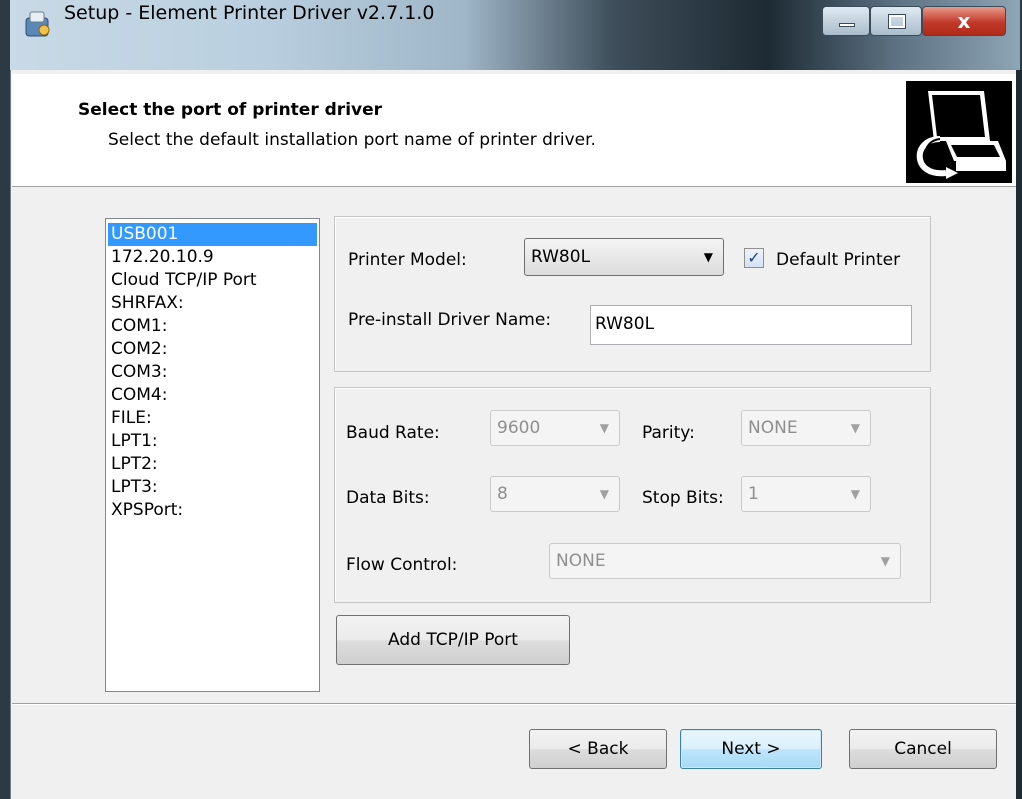  I want to click on stop-bits-dropdown: 1 ▼, so click(806, 494).